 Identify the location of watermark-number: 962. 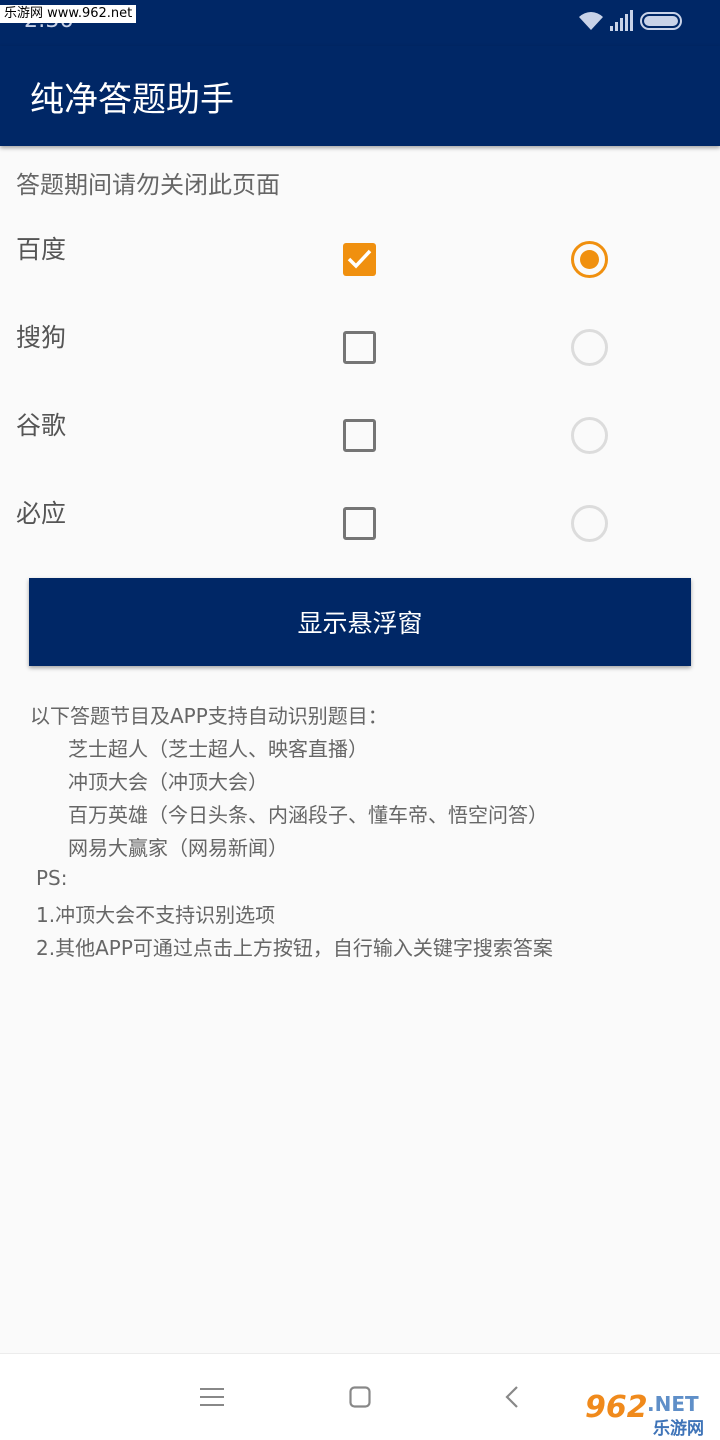
(616, 1407).